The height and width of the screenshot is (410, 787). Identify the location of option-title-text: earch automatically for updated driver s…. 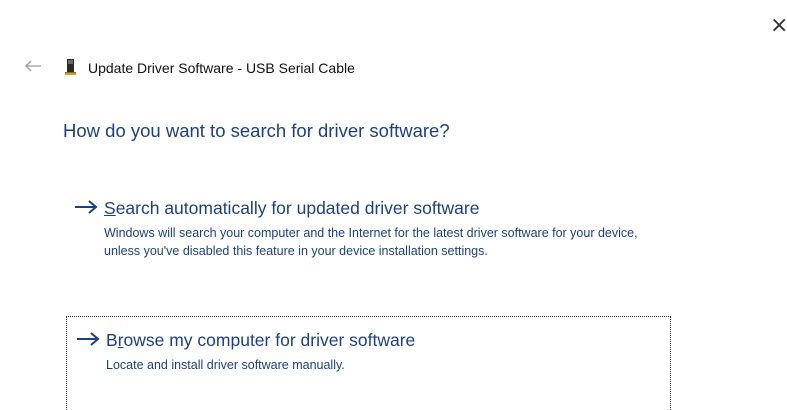
(297, 208).